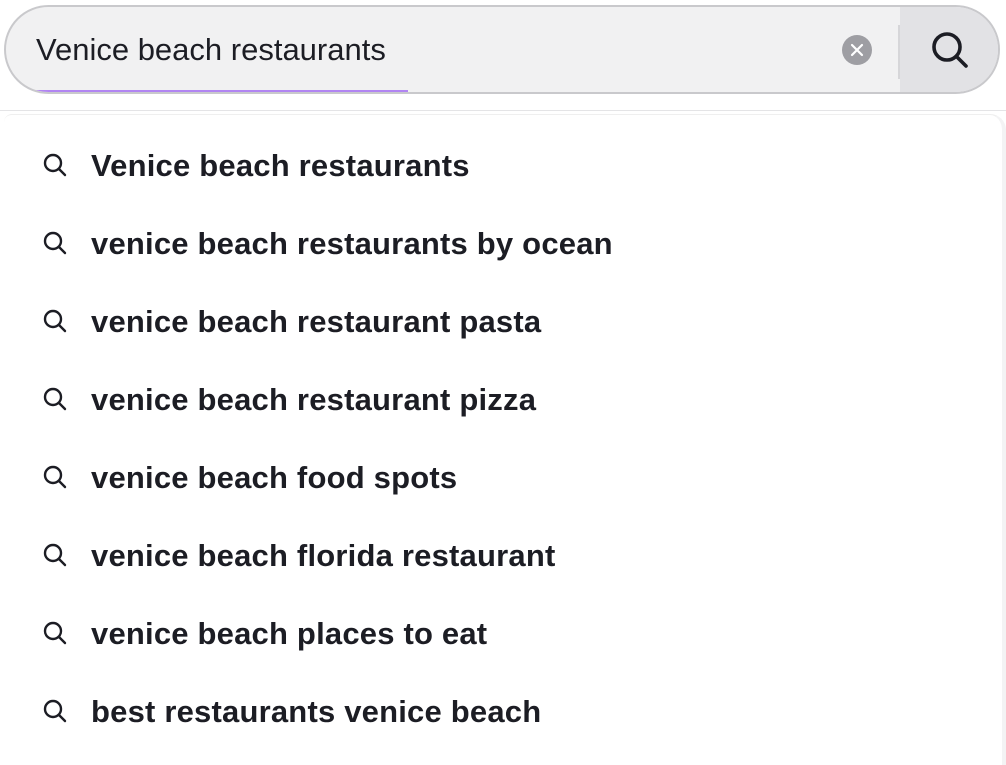 This screenshot has width=1006, height=765. What do you see at coordinates (426, 49) in the screenshot?
I see `search-input` at bounding box center [426, 49].